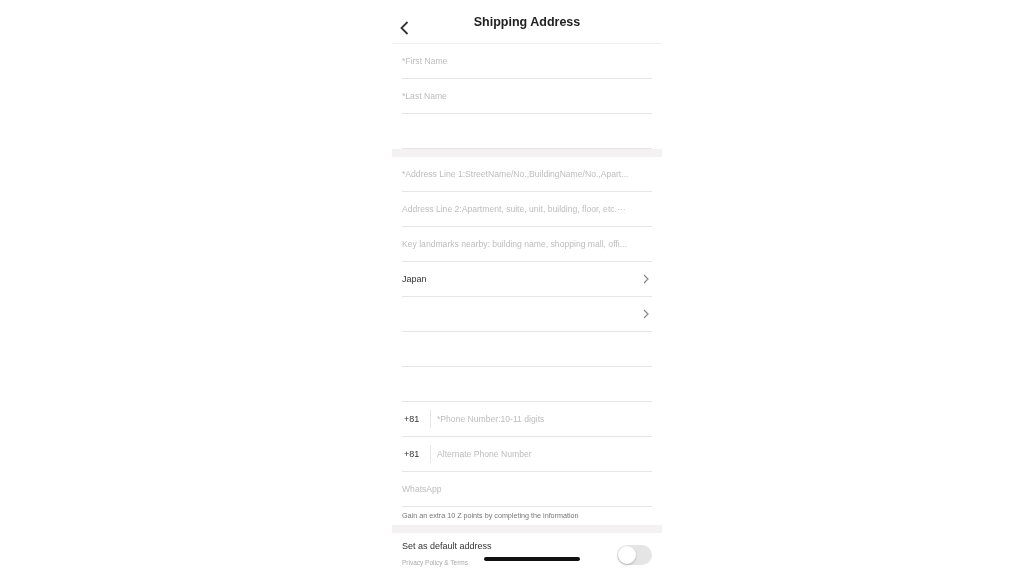 The height and width of the screenshot is (576, 1024). Describe the element at coordinates (527, 279) in the screenshot. I see `select-field: Japan` at that location.